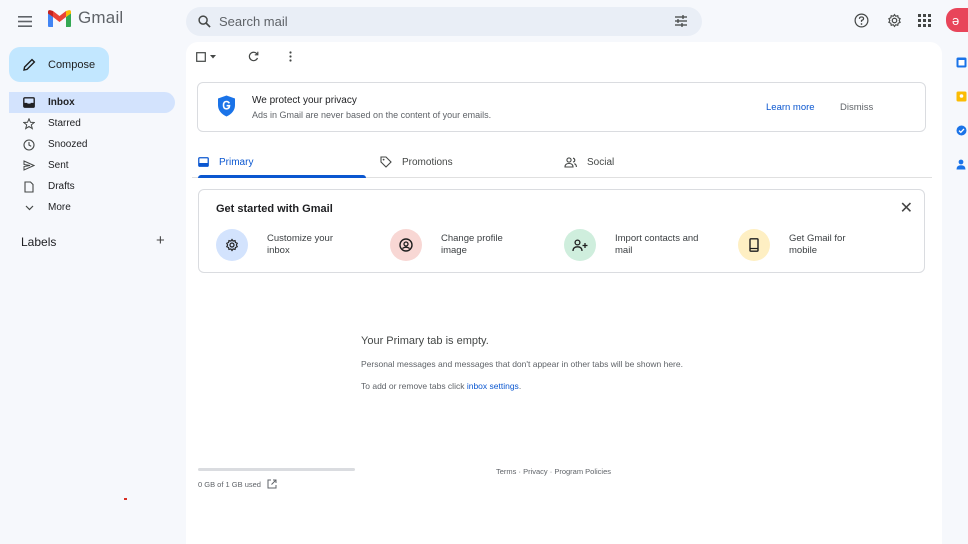 The image size is (968, 544). What do you see at coordinates (553, 471) in the screenshot?
I see `footer-links: Terms · Privacy · Program Policies` at bounding box center [553, 471].